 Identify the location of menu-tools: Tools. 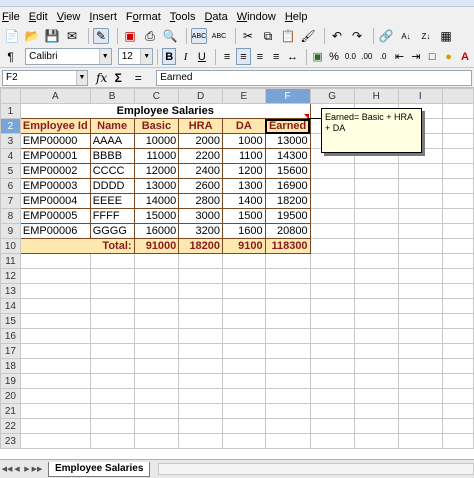
(183, 17).